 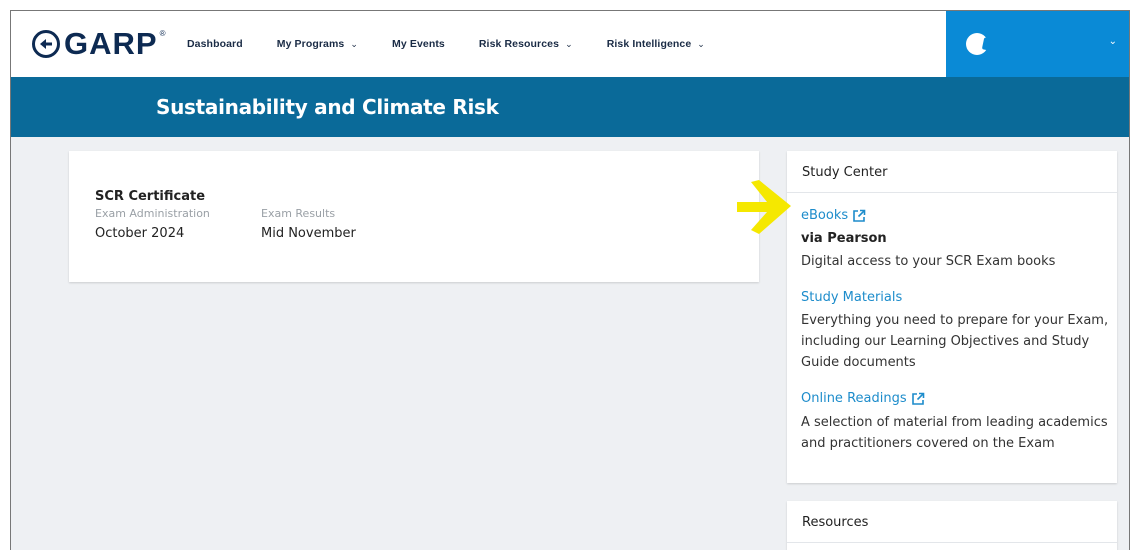 What do you see at coordinates (835, 522) in the screenshot?
I see `resources-heading: Resources` at bounding box center [835, 522].